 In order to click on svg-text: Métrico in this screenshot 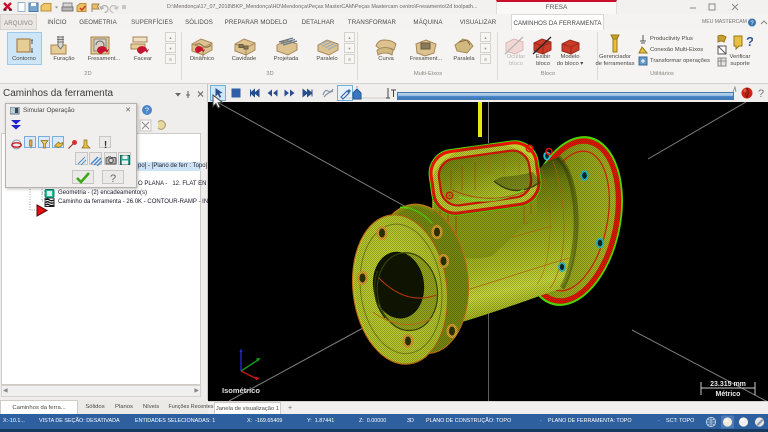, I will do `click(728, 394)`.